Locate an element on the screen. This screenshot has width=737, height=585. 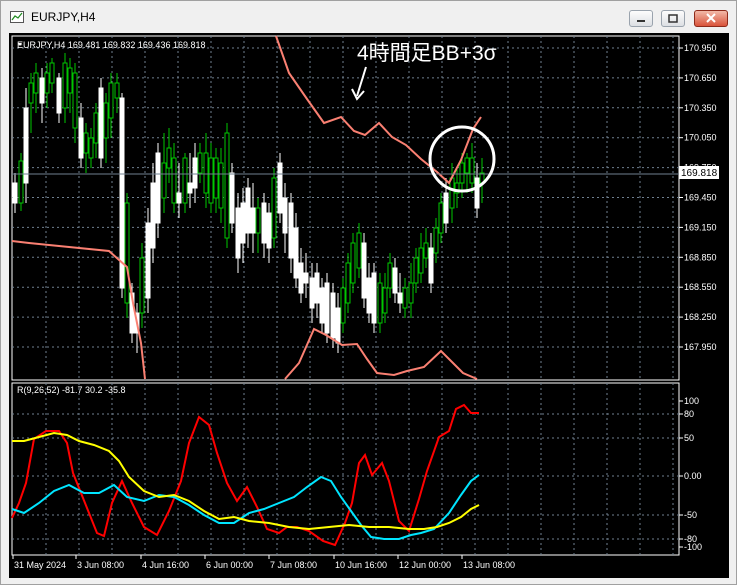
price-tick-label: 169.150 is located at coordinates (700, 227).